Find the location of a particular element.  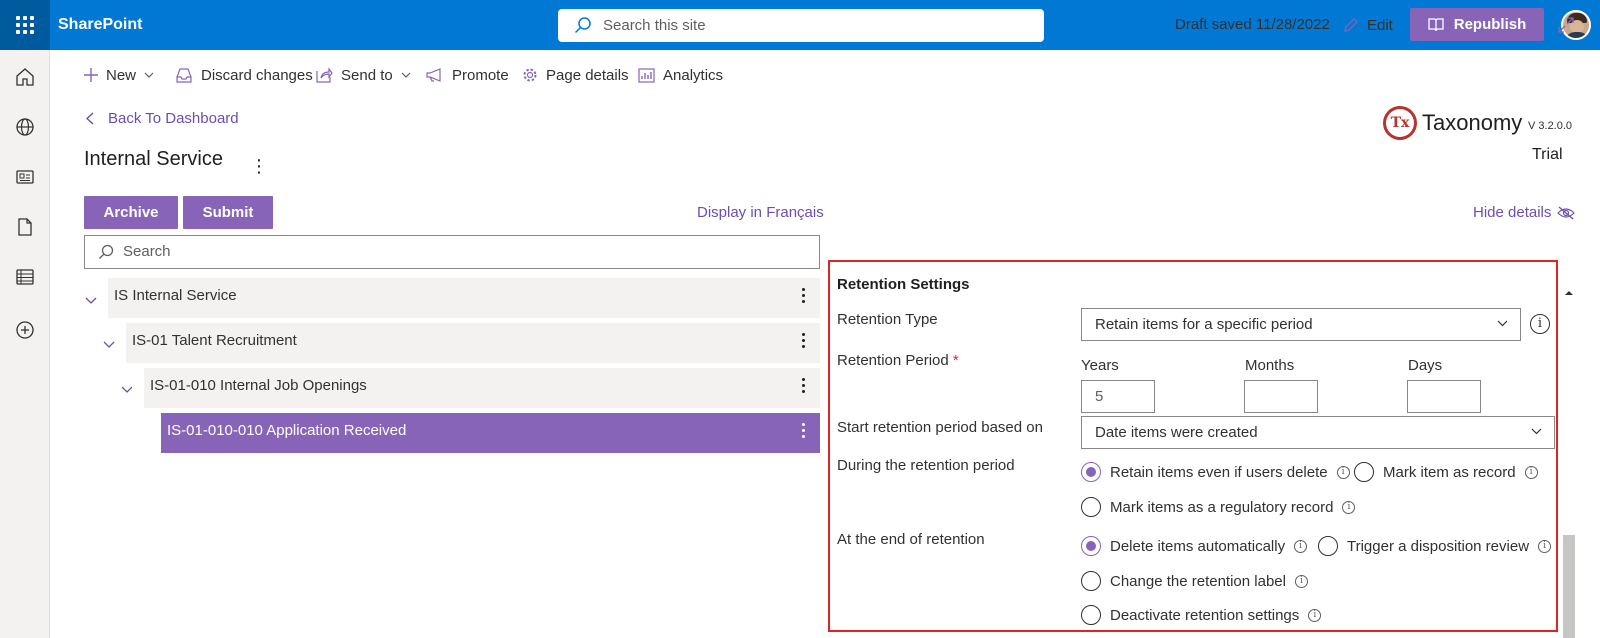

page-title: Internal Service is located at coordinates (153, 159).